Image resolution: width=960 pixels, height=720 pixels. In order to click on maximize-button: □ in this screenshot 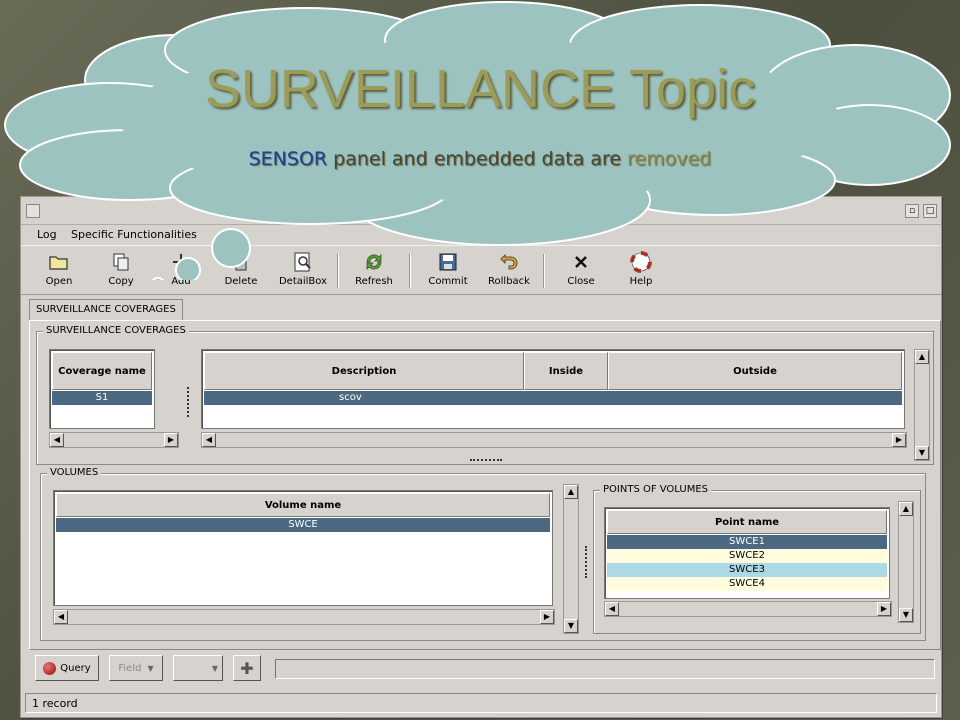, I will do `click(930, 211)`.